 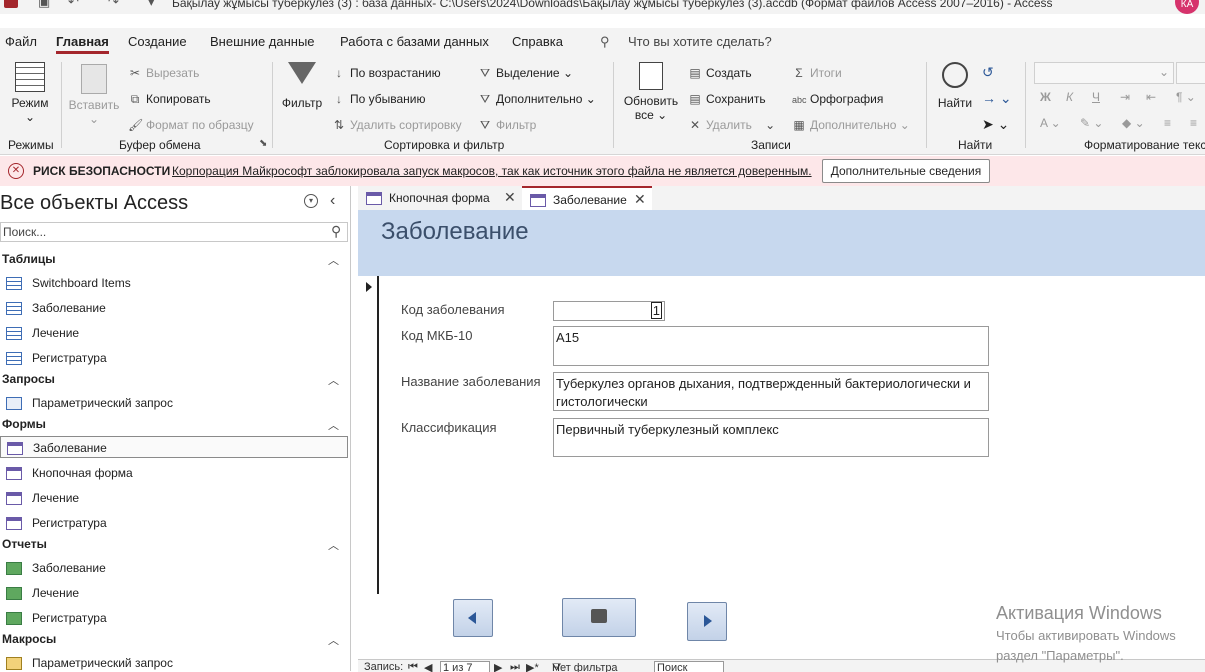 What do you see at coordinates (498, 666) in the screenshot?
I see `next-record-icon: ▶` at bounding box center [498, 666].